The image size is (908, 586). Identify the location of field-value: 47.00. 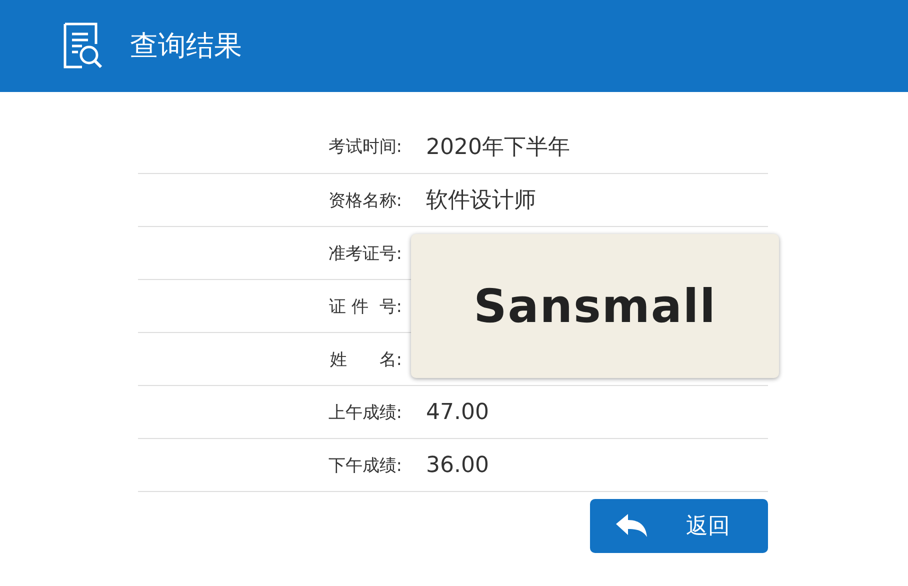
(457, 412).